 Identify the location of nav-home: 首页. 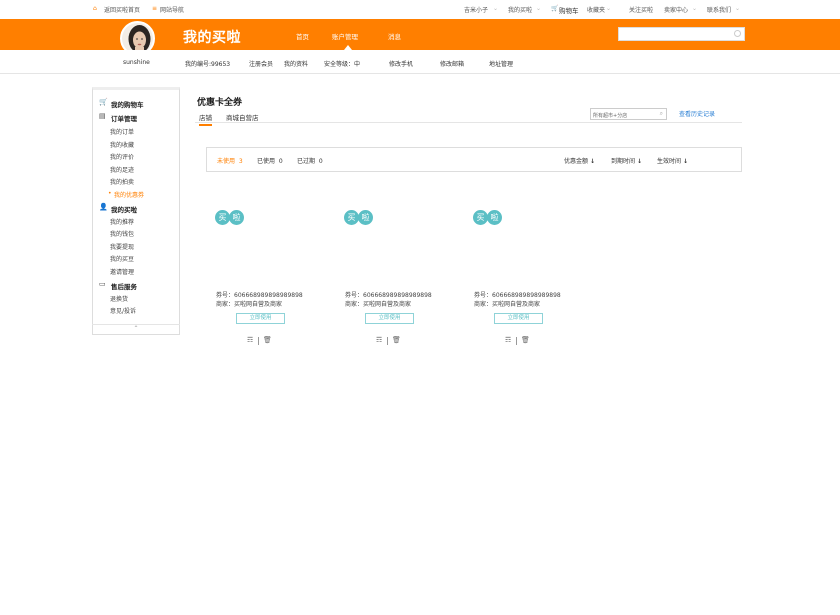
(302, 36).